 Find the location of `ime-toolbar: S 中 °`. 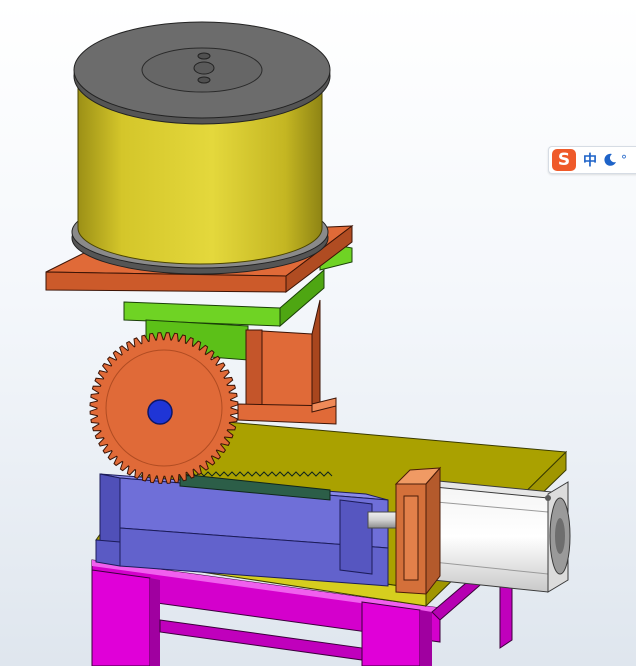

ime-toolbar: S 中 ° is located at coordinates (592, 160).